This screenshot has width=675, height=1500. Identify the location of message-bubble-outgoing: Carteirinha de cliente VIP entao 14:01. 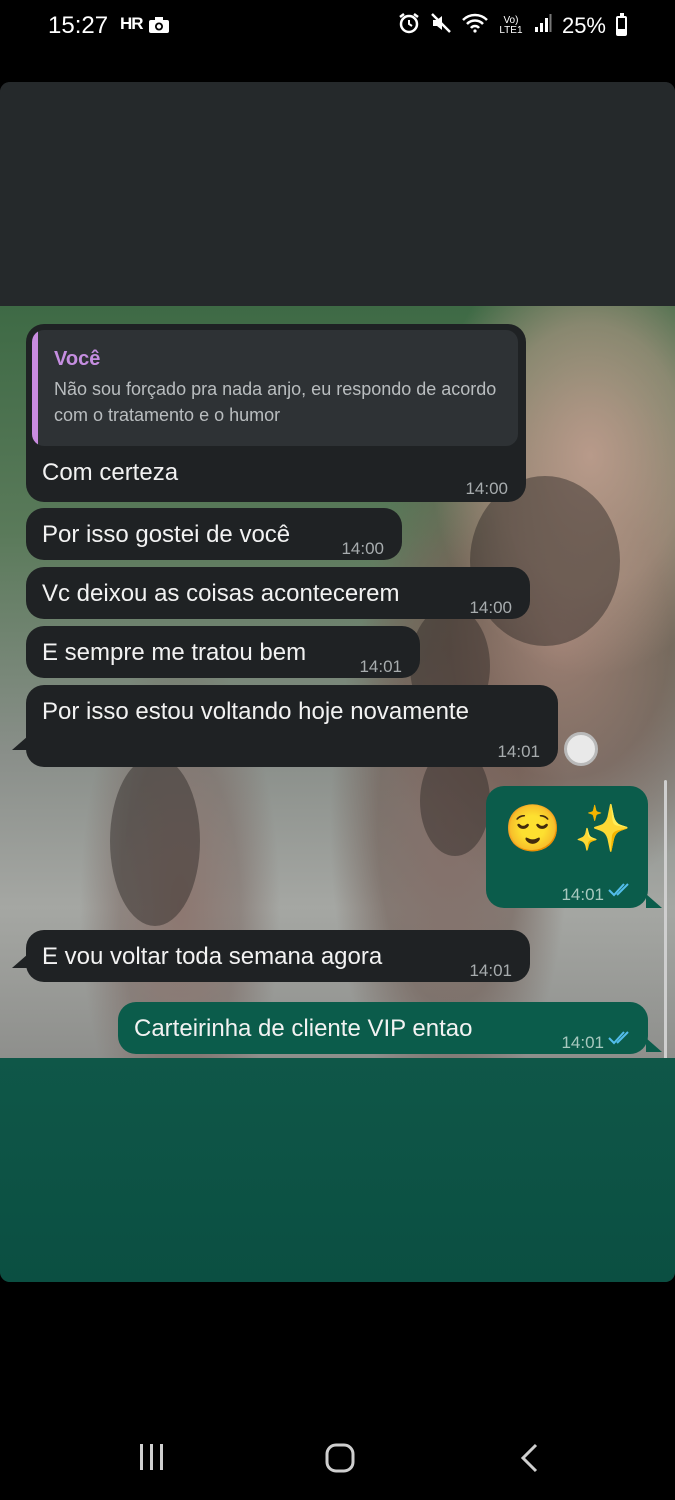
(383, 1028).